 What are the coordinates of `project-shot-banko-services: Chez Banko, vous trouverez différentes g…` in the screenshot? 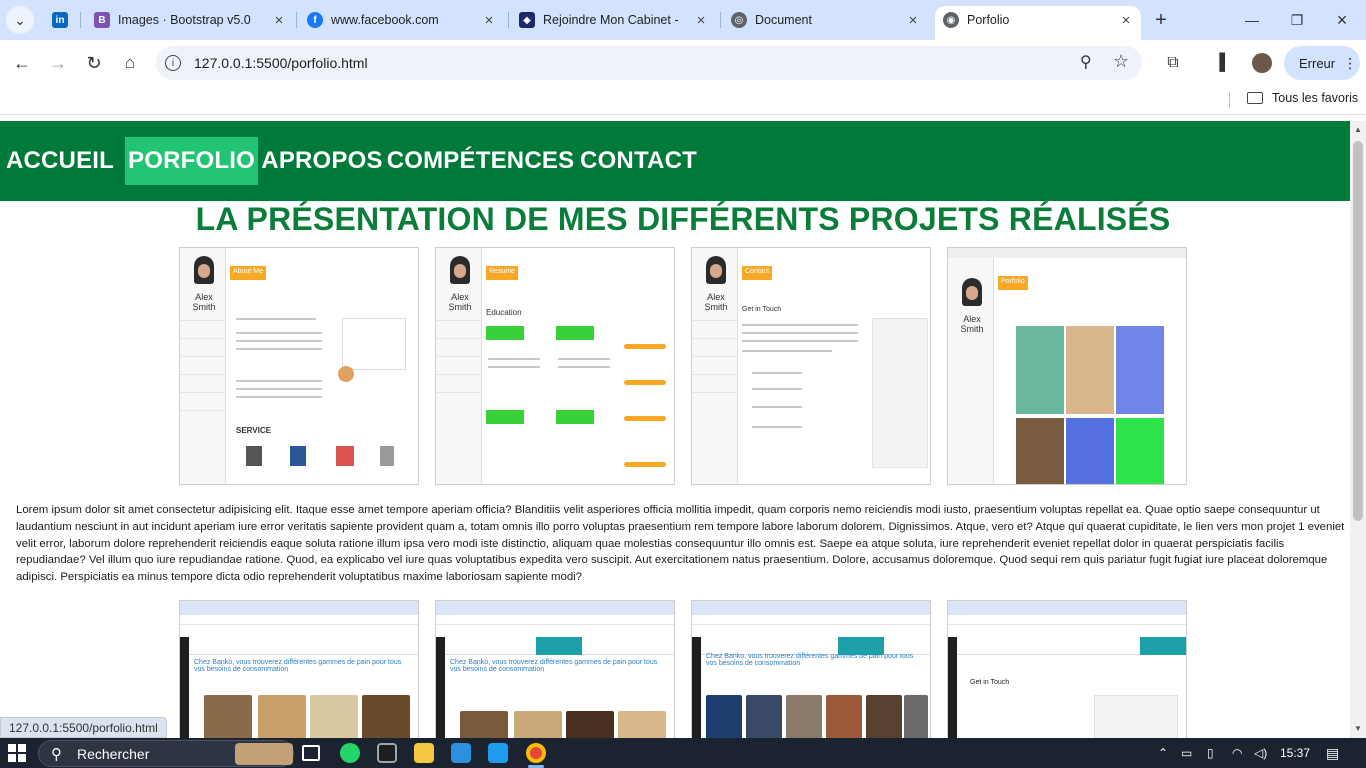 It's located at (811, 669).